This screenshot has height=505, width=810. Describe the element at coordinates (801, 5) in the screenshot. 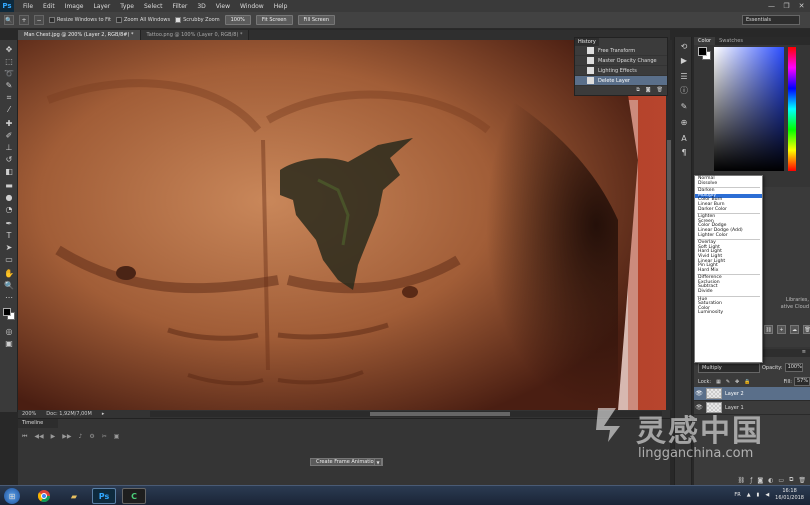

I see `close-icon: ✕` at that location.